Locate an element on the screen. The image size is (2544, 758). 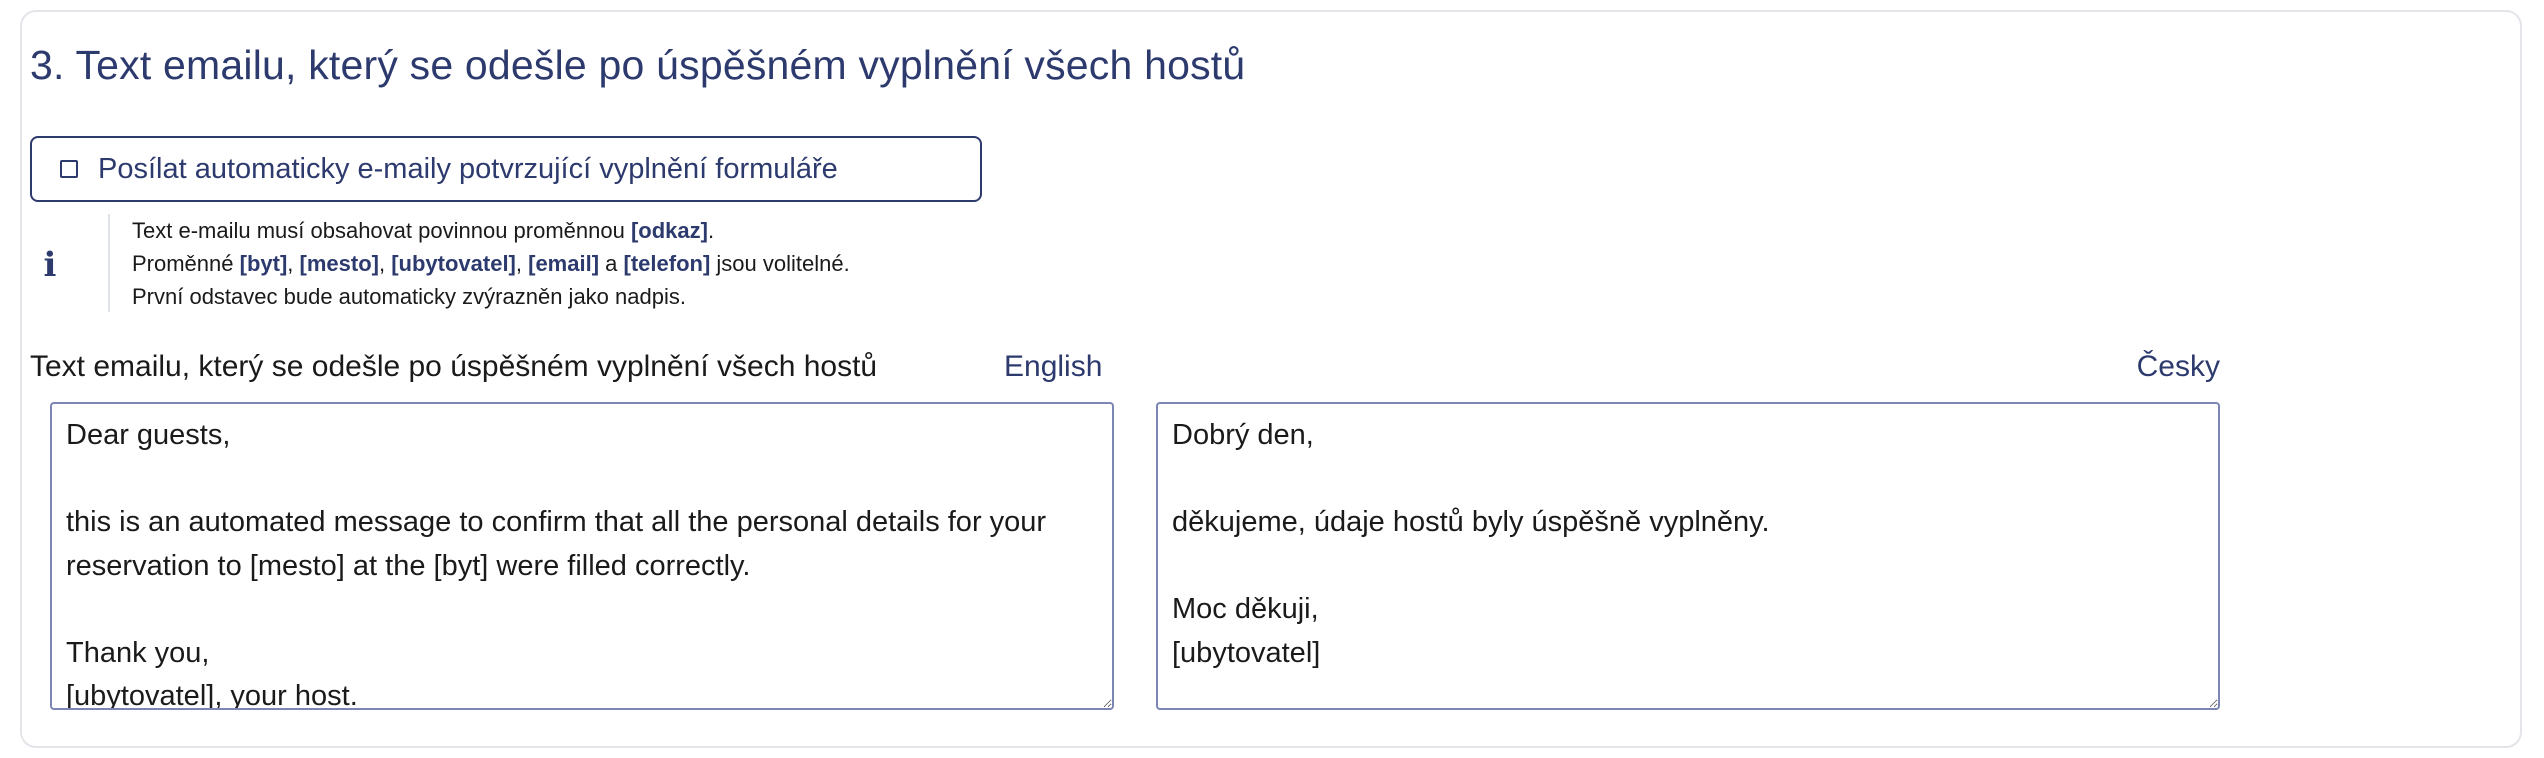
checkbox-icon is located at coordinates (69, 169).